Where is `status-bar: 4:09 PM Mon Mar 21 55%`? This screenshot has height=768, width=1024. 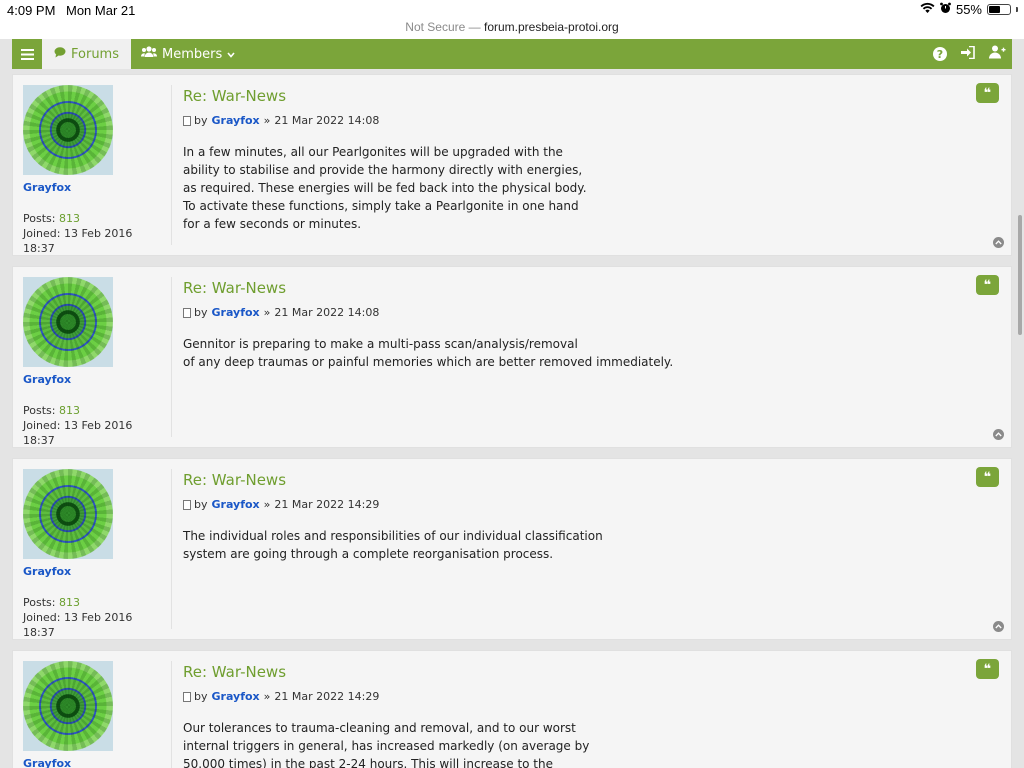
status-bar: 4:09 PM Mon Mar 21 55% is located at coordinates (512, 10).